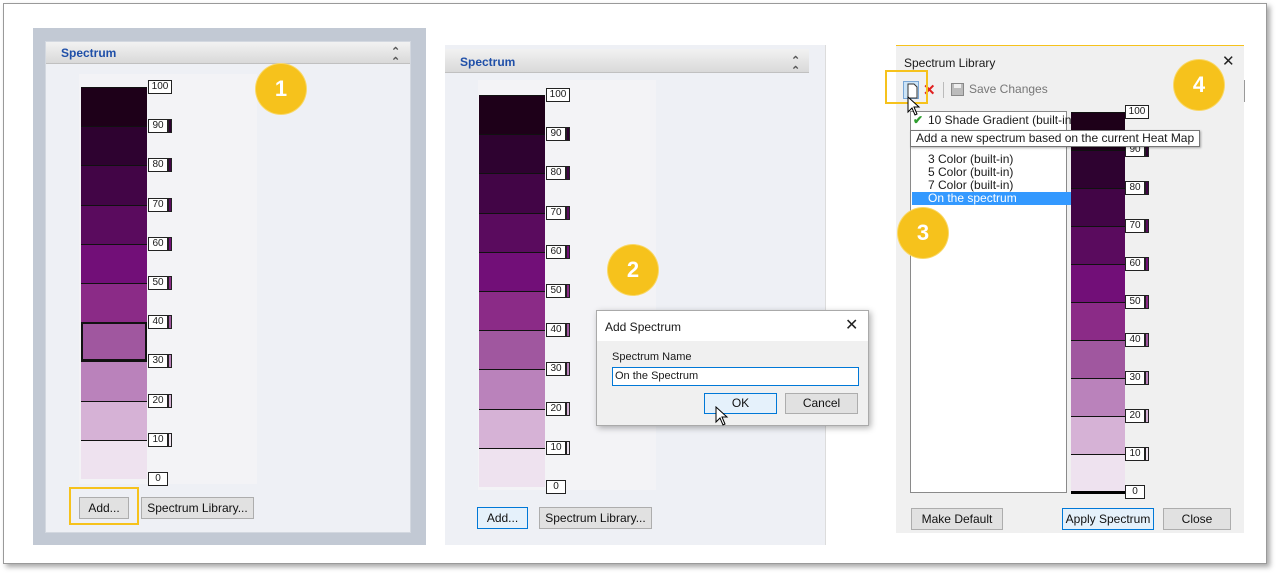  I want to click on scale-label: 20, so click(1135, 416).